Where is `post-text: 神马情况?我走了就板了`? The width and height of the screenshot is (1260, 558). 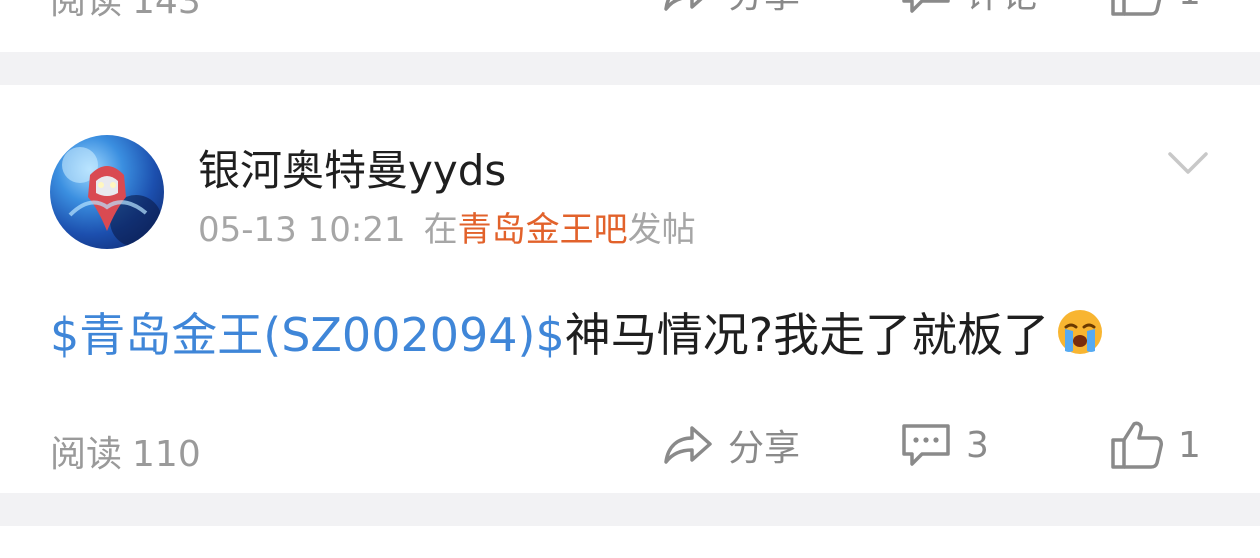 post-text: 神马情况?我走了就板了 is located at coordinates (807, 335).